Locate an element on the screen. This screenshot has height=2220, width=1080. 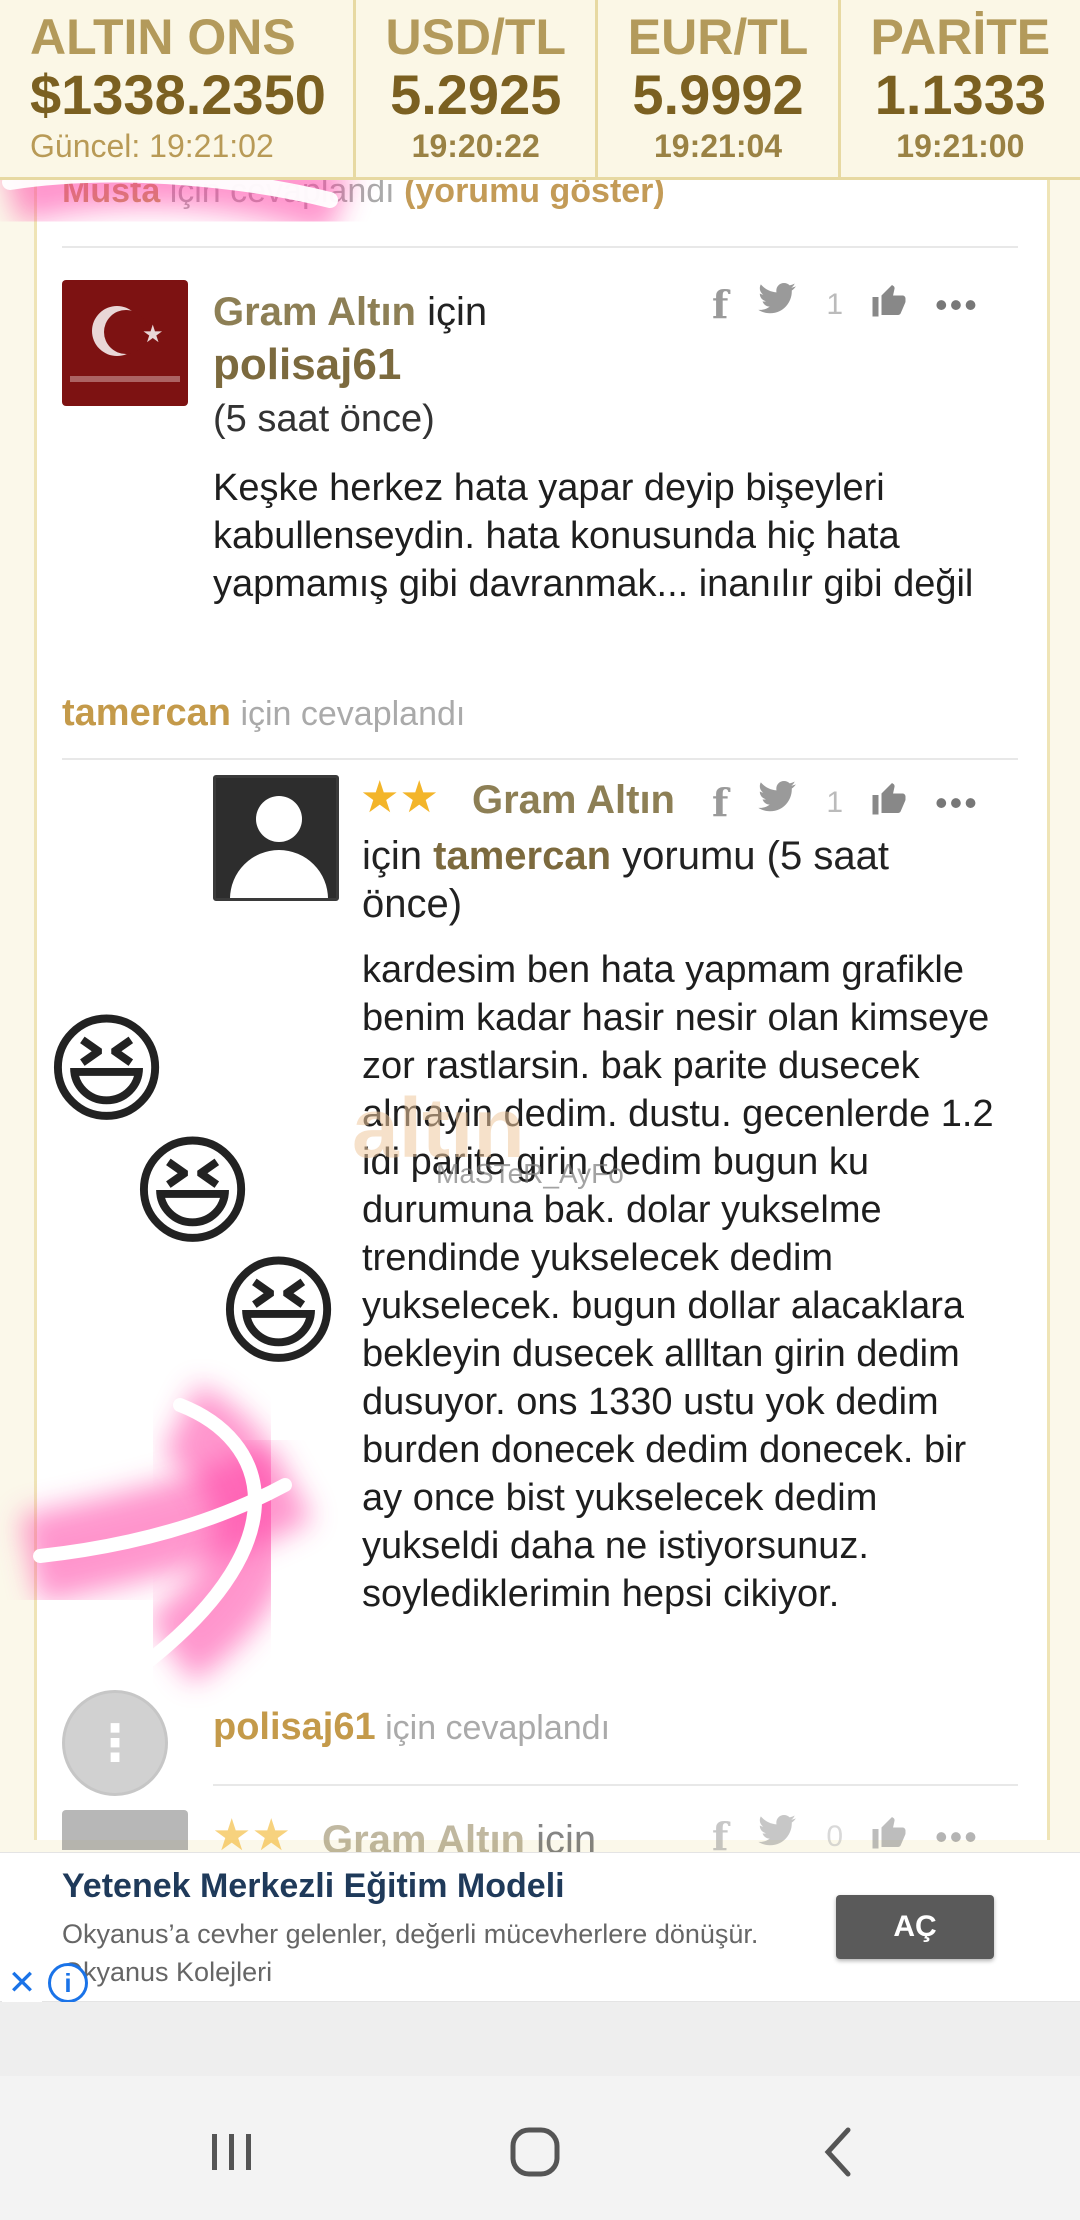
ticker-usd-tl: USD/TL 5.2925 19:20:22 is located at coordinates (477, 88).